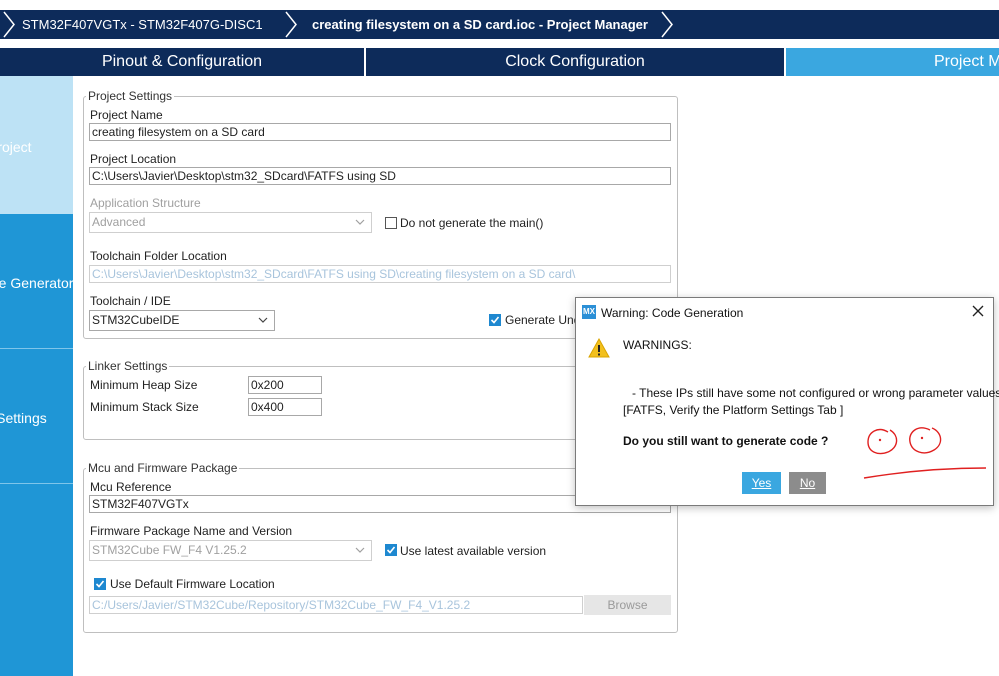  What do you see at coordinates (925, 453) in the screenshot?
I see `scribble-annotation` at bounding box center [925, 453].